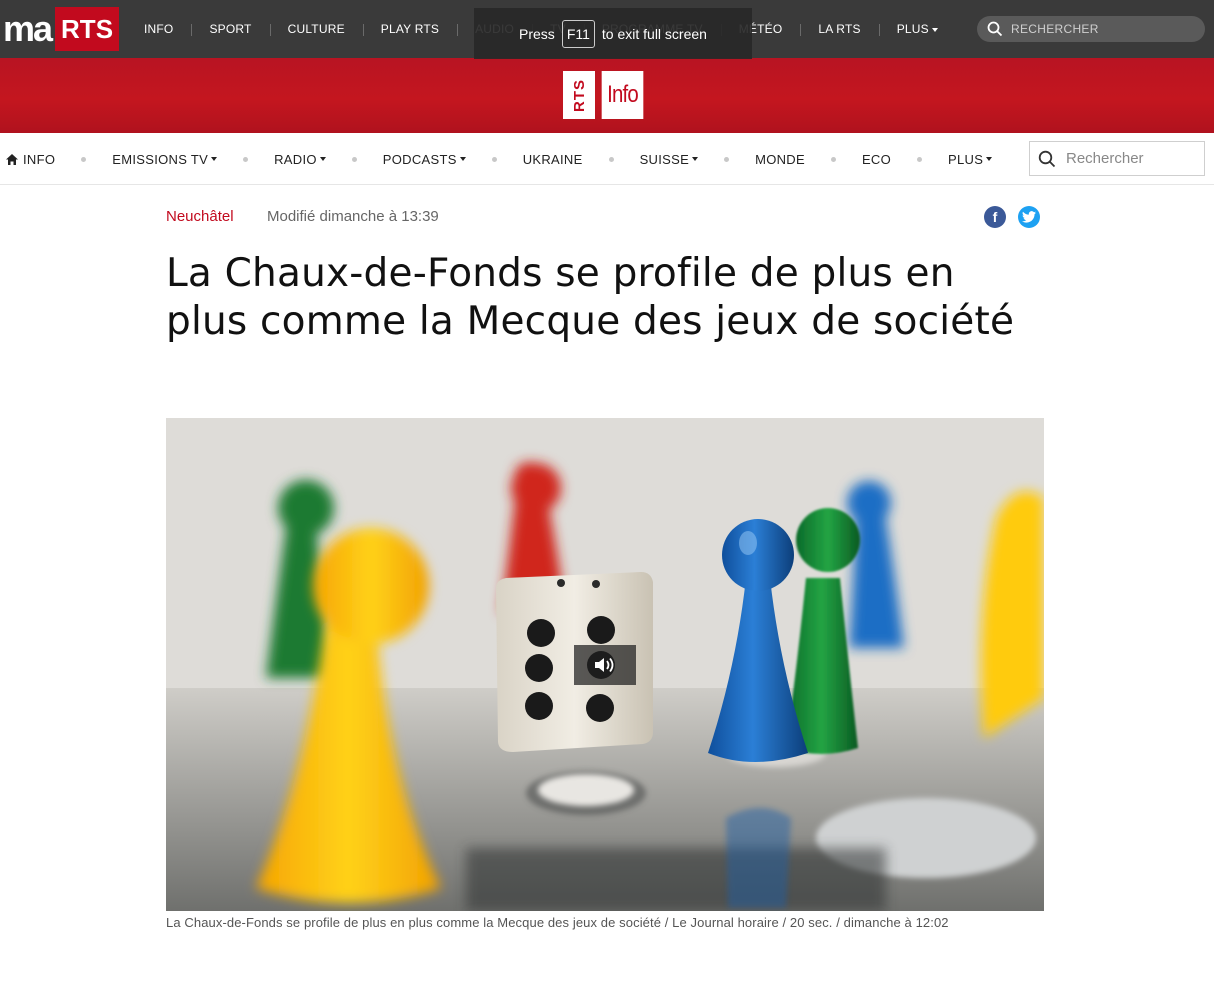 The width and height of the screenshot is (1214, 983). I want to click on section-nav-item-label: SUISSE, so click(664, 159).